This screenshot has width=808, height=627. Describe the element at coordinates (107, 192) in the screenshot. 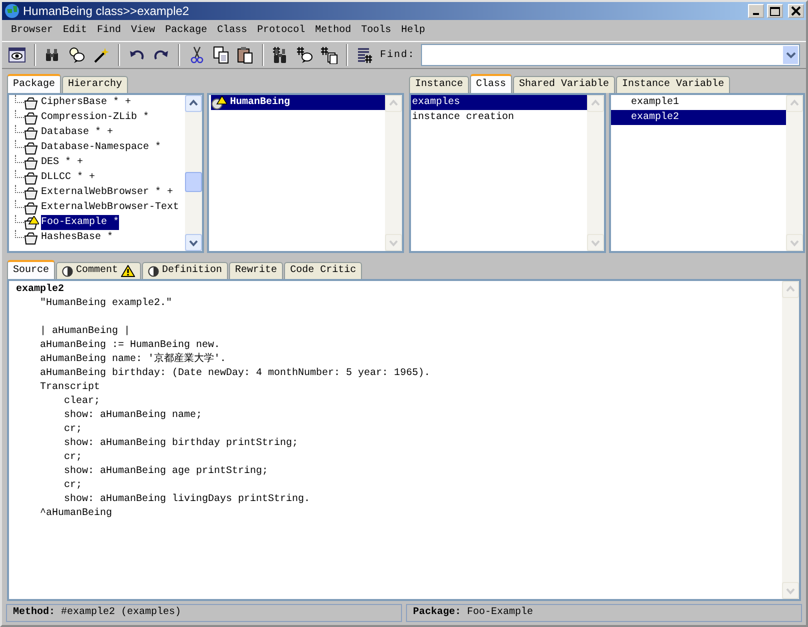

I see `package-name: ExternalWebBrowser * +` at that location.